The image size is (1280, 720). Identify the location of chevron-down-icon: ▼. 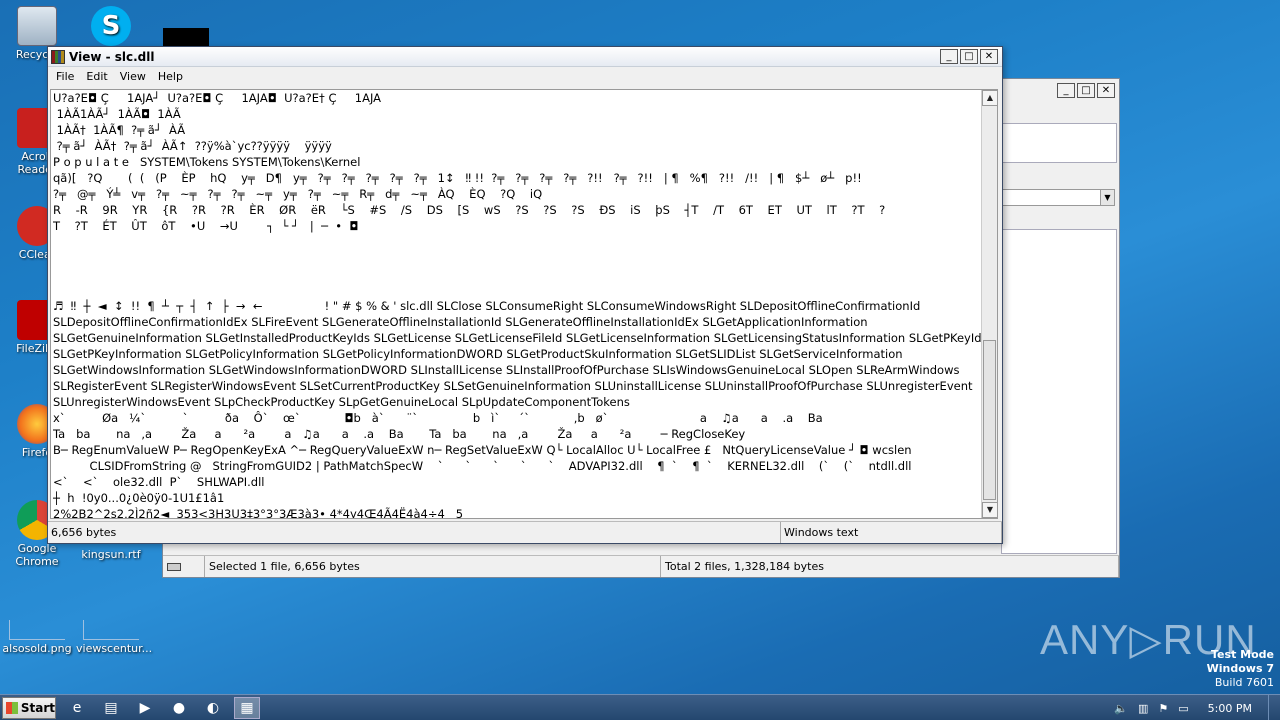
(1107, 197).